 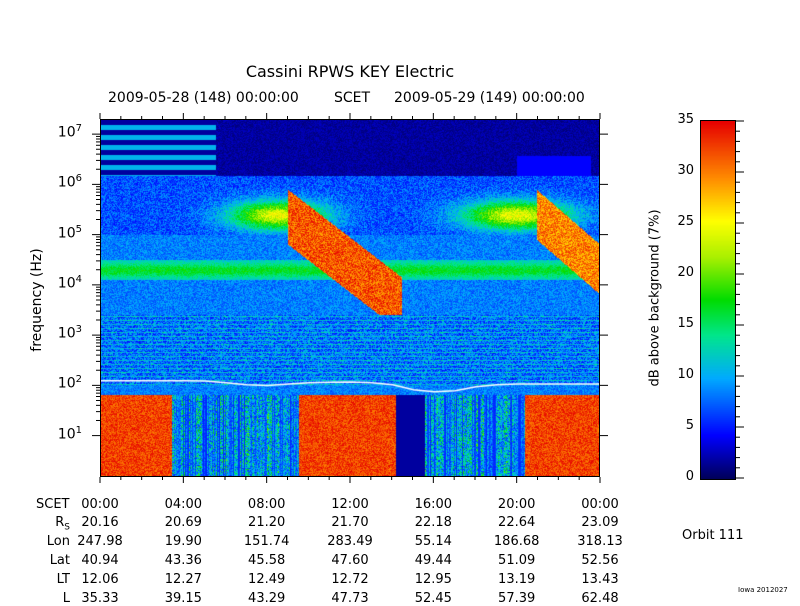 I want to click on ephem-time: 12:00, so click(x=350, y=504).